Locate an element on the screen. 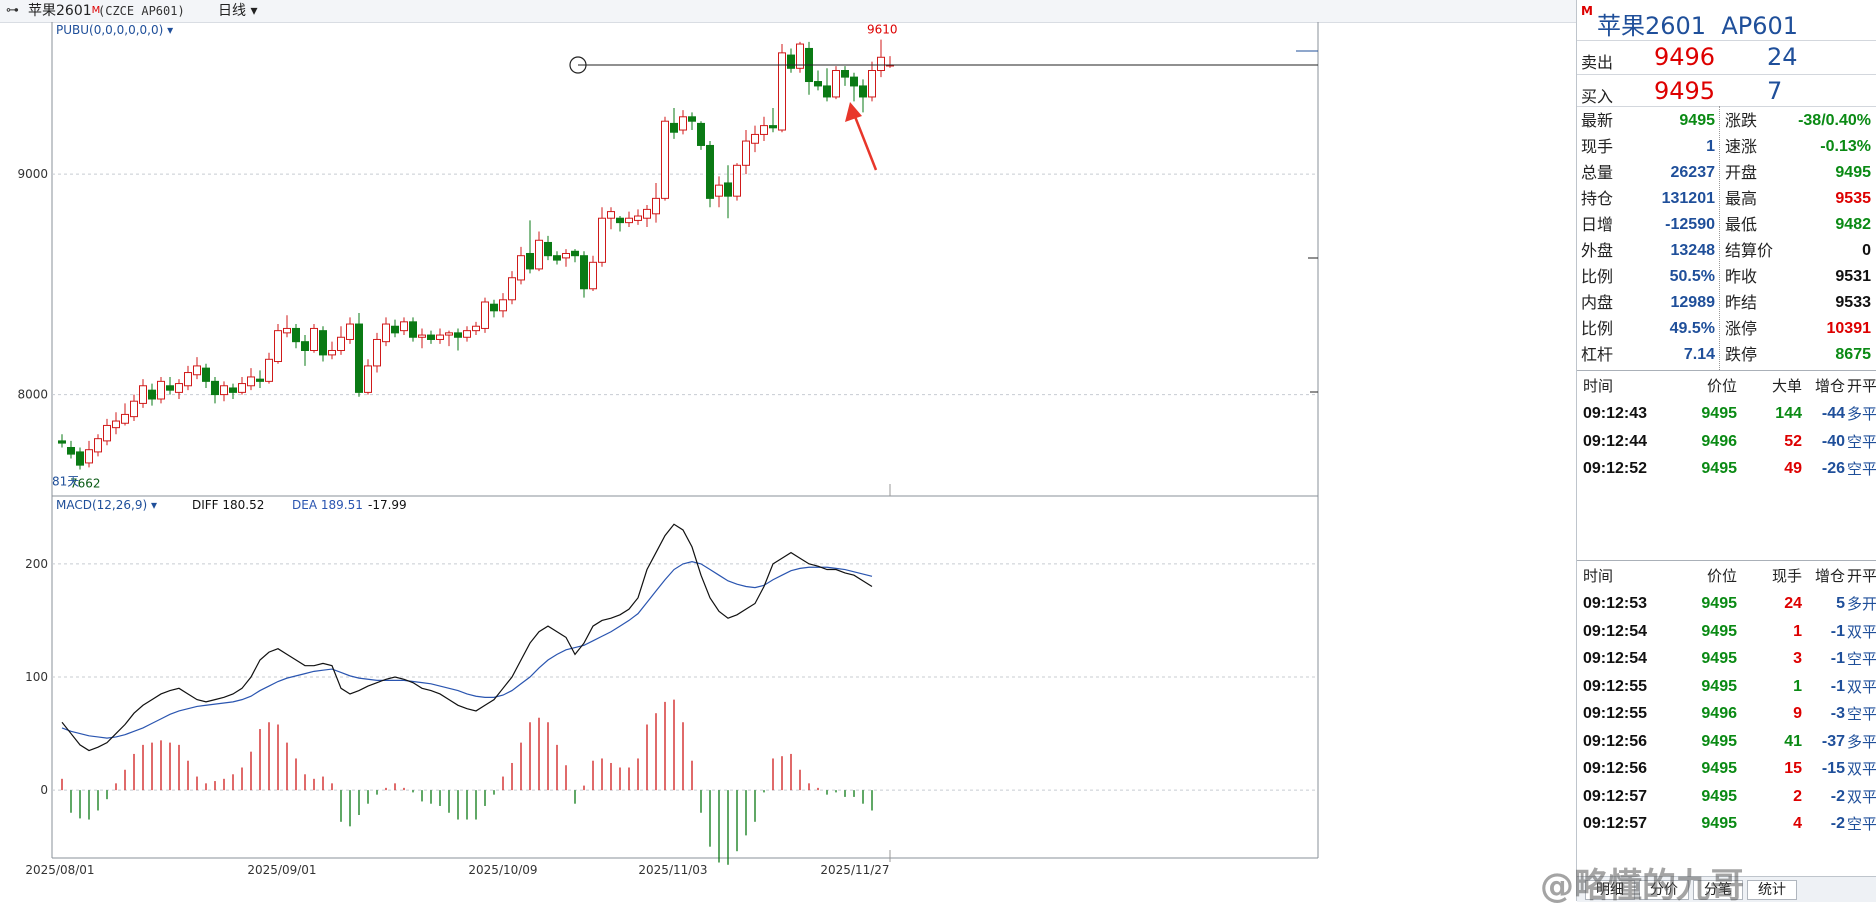  table-cell: 多平 is located at coordinates (1861, 414).